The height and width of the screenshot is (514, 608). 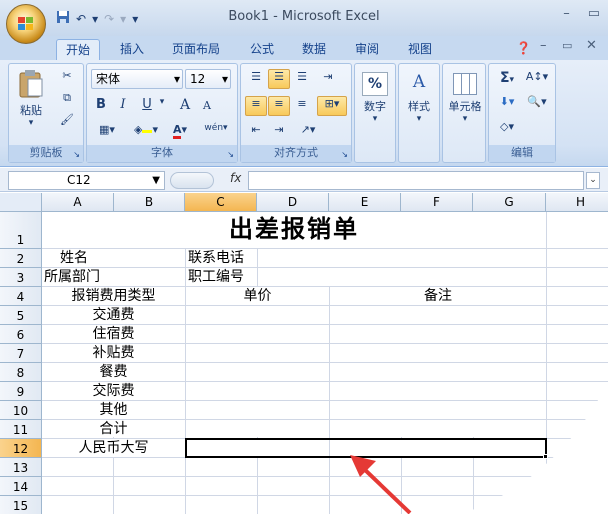 I want to click on grow-font-button: A, so click(x=185, y=106).